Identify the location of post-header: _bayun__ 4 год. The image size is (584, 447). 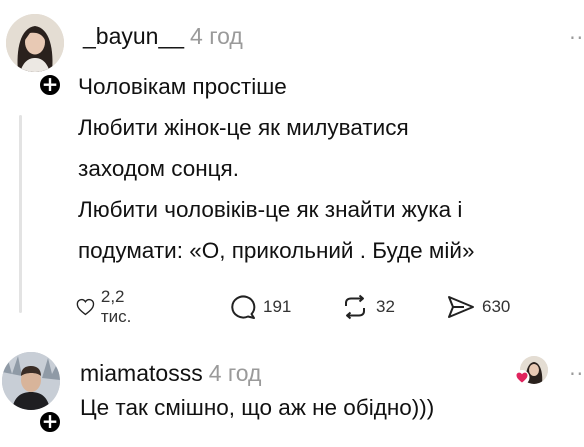
(163, 36).